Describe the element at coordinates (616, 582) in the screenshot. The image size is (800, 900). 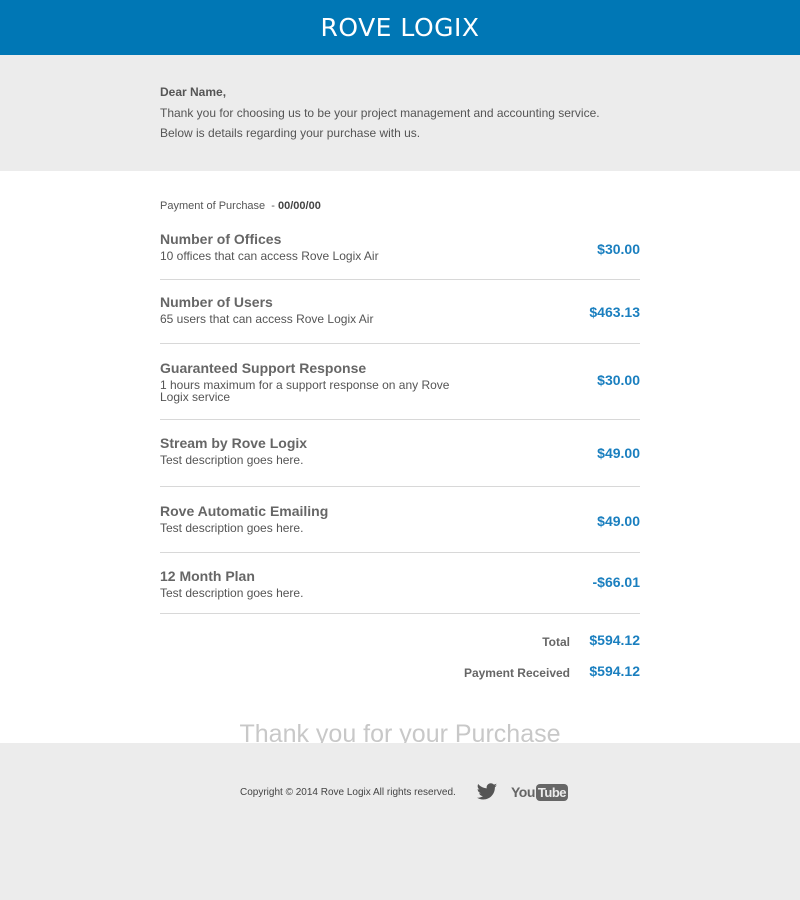
I see `item-price: -$66.01` at that location.